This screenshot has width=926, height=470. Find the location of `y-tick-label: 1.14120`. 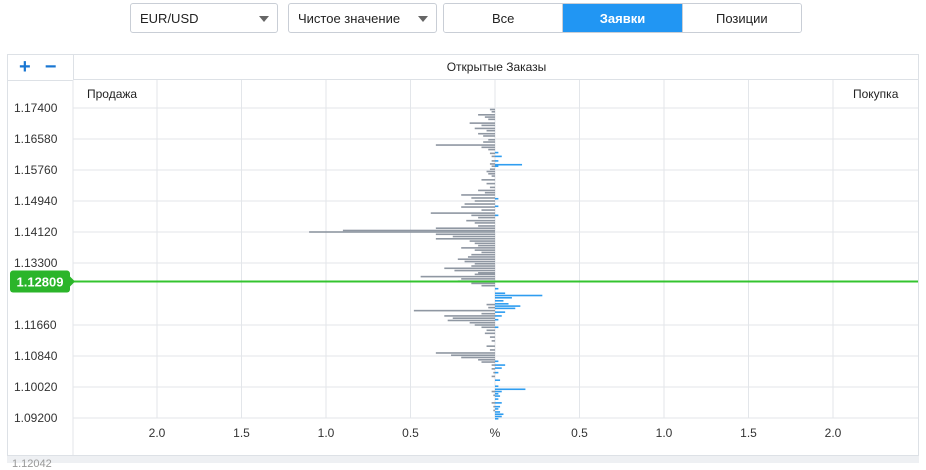

y-tick-label: 1.14120 is located at coordinates (36, 232).